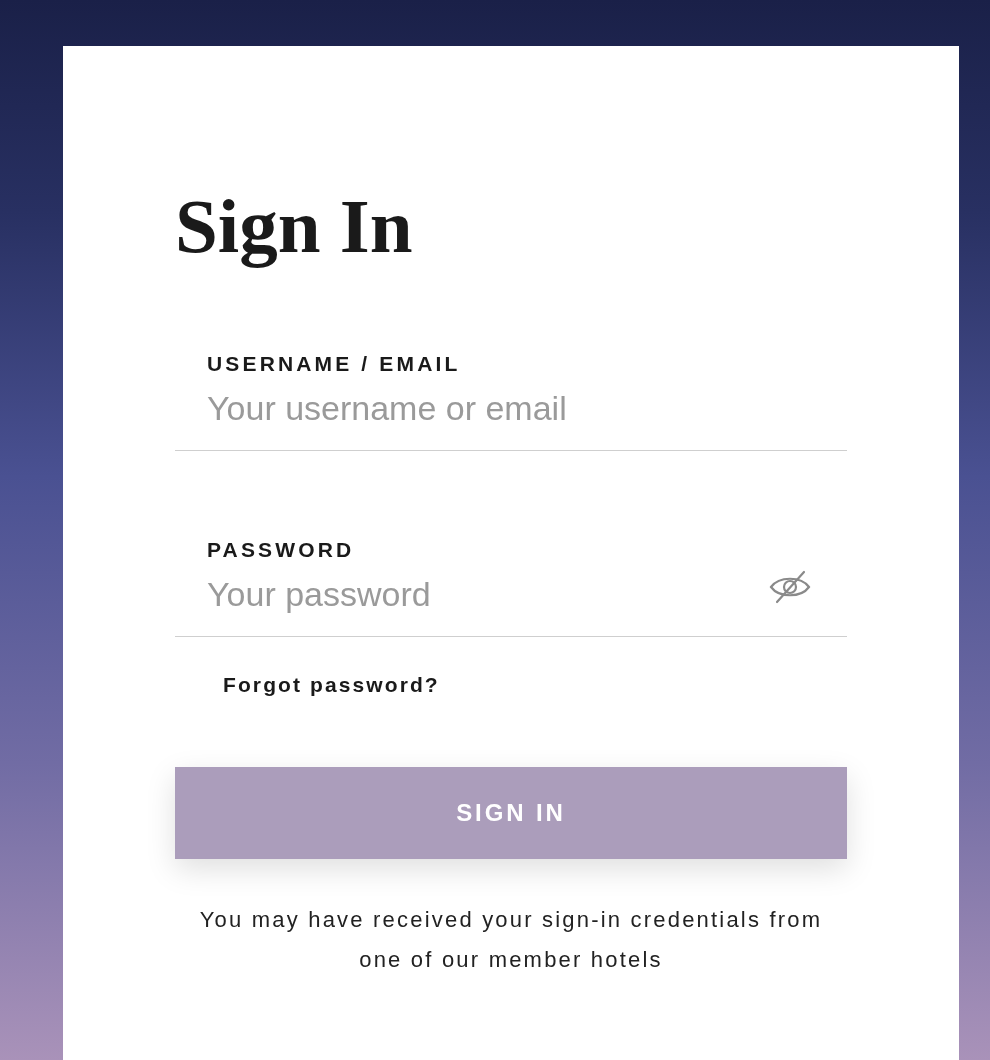 This screenshot has width=990, height=1060. What do you see at coordinates (334, 363) in the screenshot?
I see `field-label: USERNAME / EMAIL` at bounding box center [334, 363].